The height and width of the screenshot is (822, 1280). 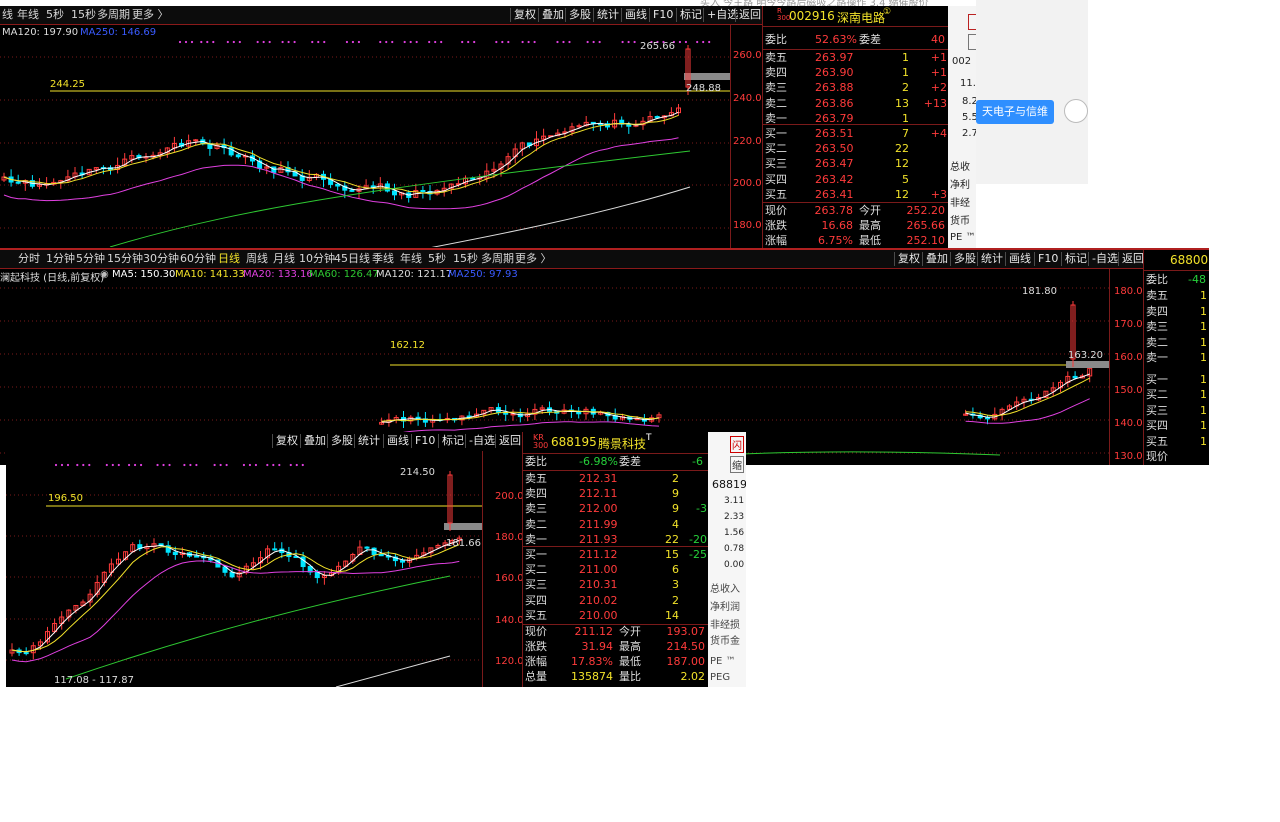 I want to click on level-label: 买三, so click(x=776, y=164).